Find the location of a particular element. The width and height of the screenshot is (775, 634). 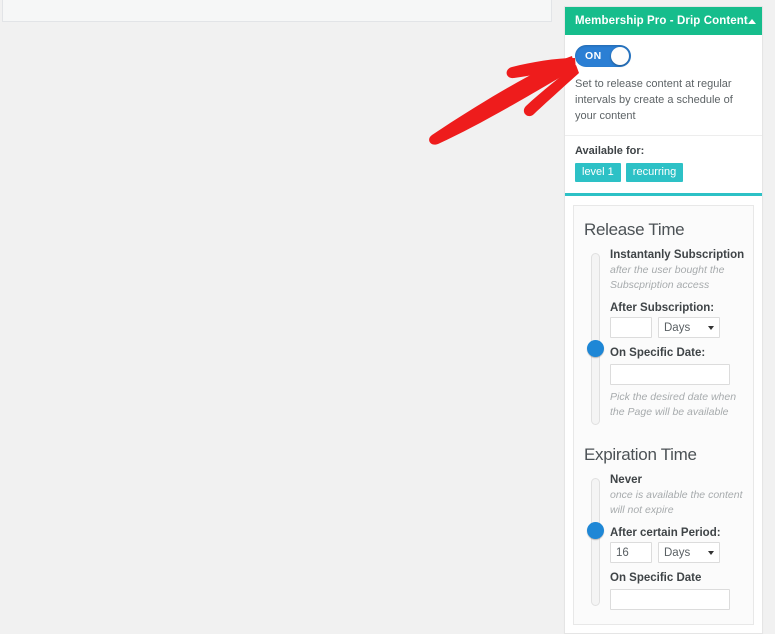

release-period-unit-value: Days is located at coordinates (677, 327).